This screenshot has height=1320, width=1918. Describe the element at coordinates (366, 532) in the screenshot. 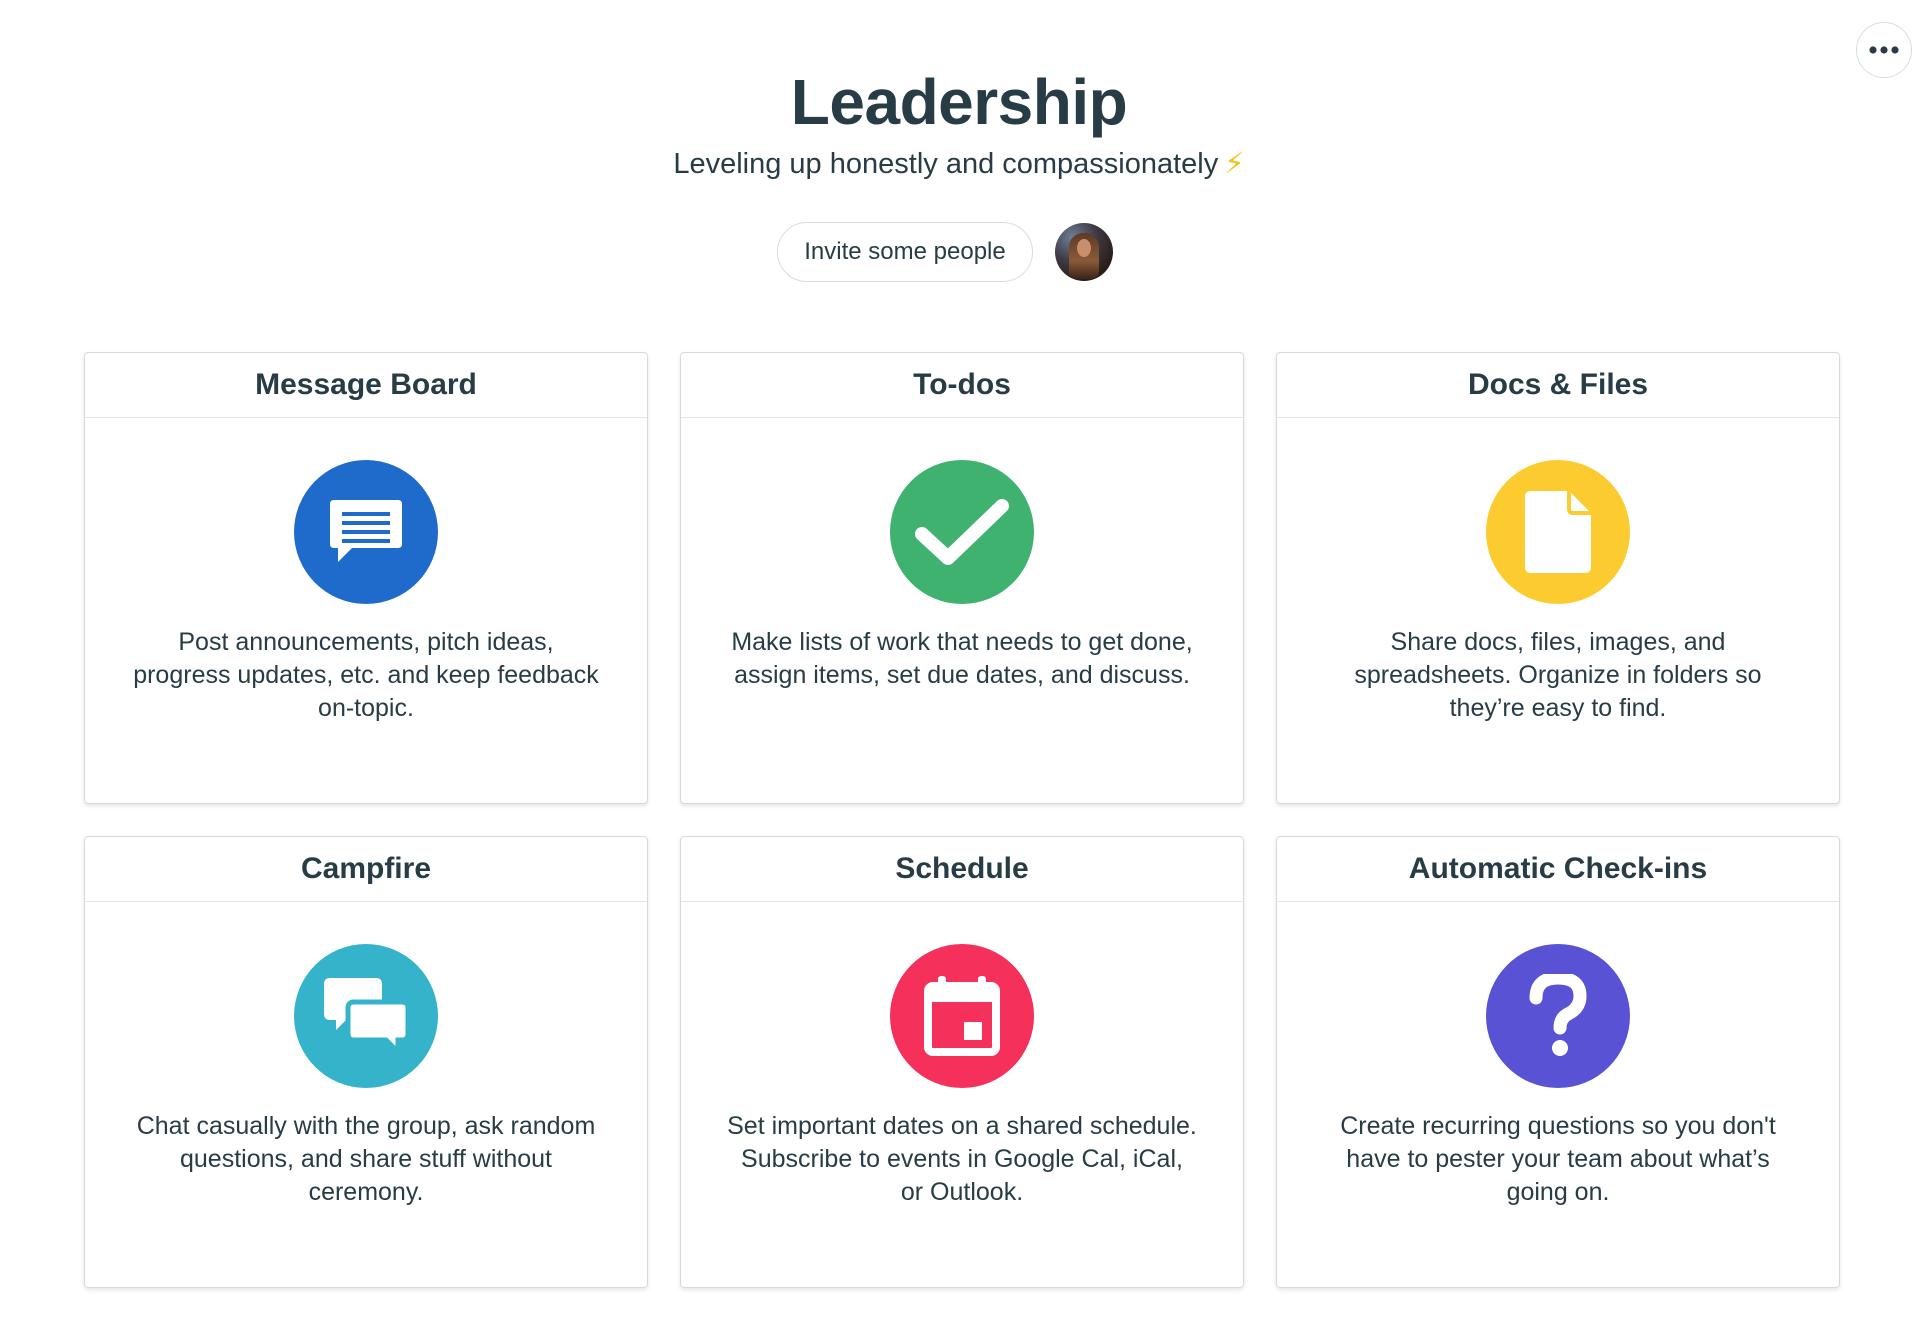

I see `message-board-icon` at that location.